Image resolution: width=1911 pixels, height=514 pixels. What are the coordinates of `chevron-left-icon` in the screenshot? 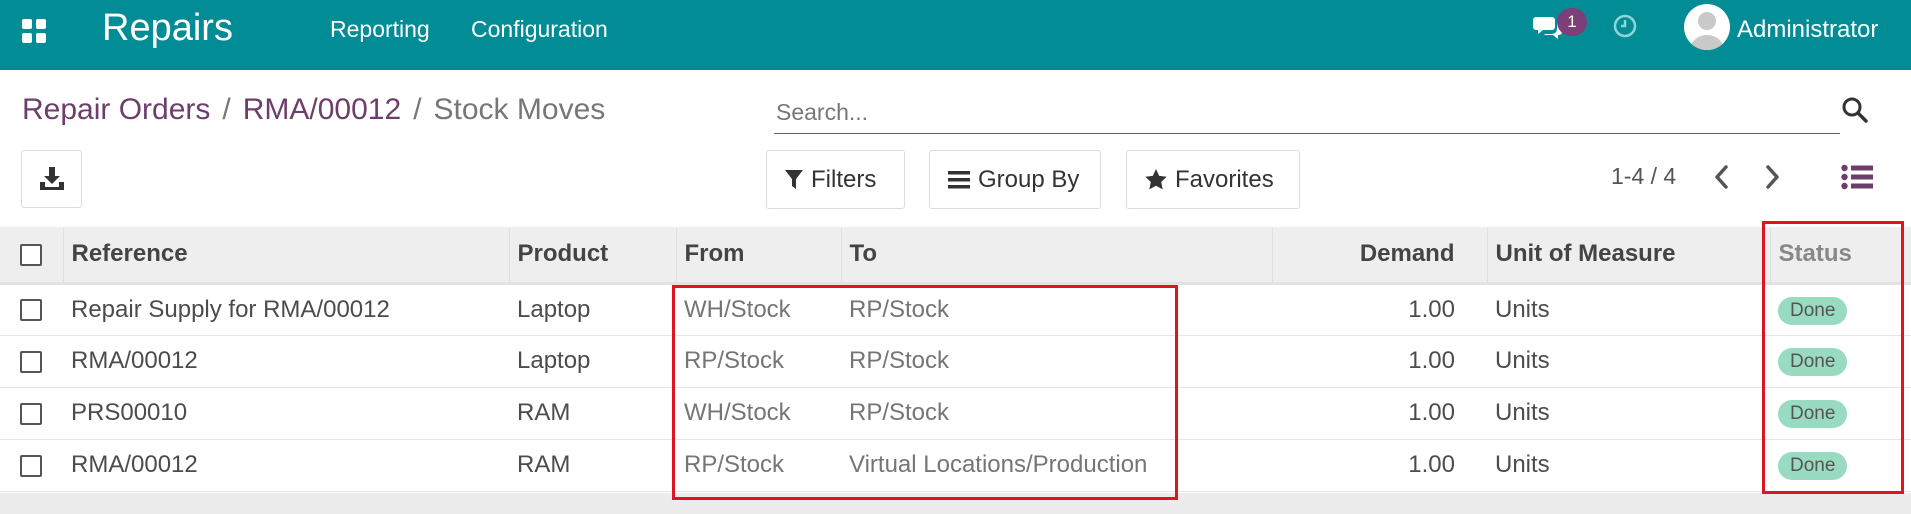 It's located at (1722, 177).